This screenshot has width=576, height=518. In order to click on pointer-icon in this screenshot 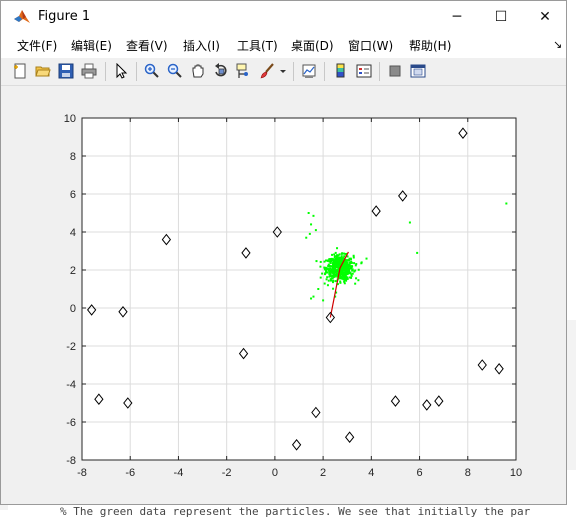, I will do `click(121, 71)`.